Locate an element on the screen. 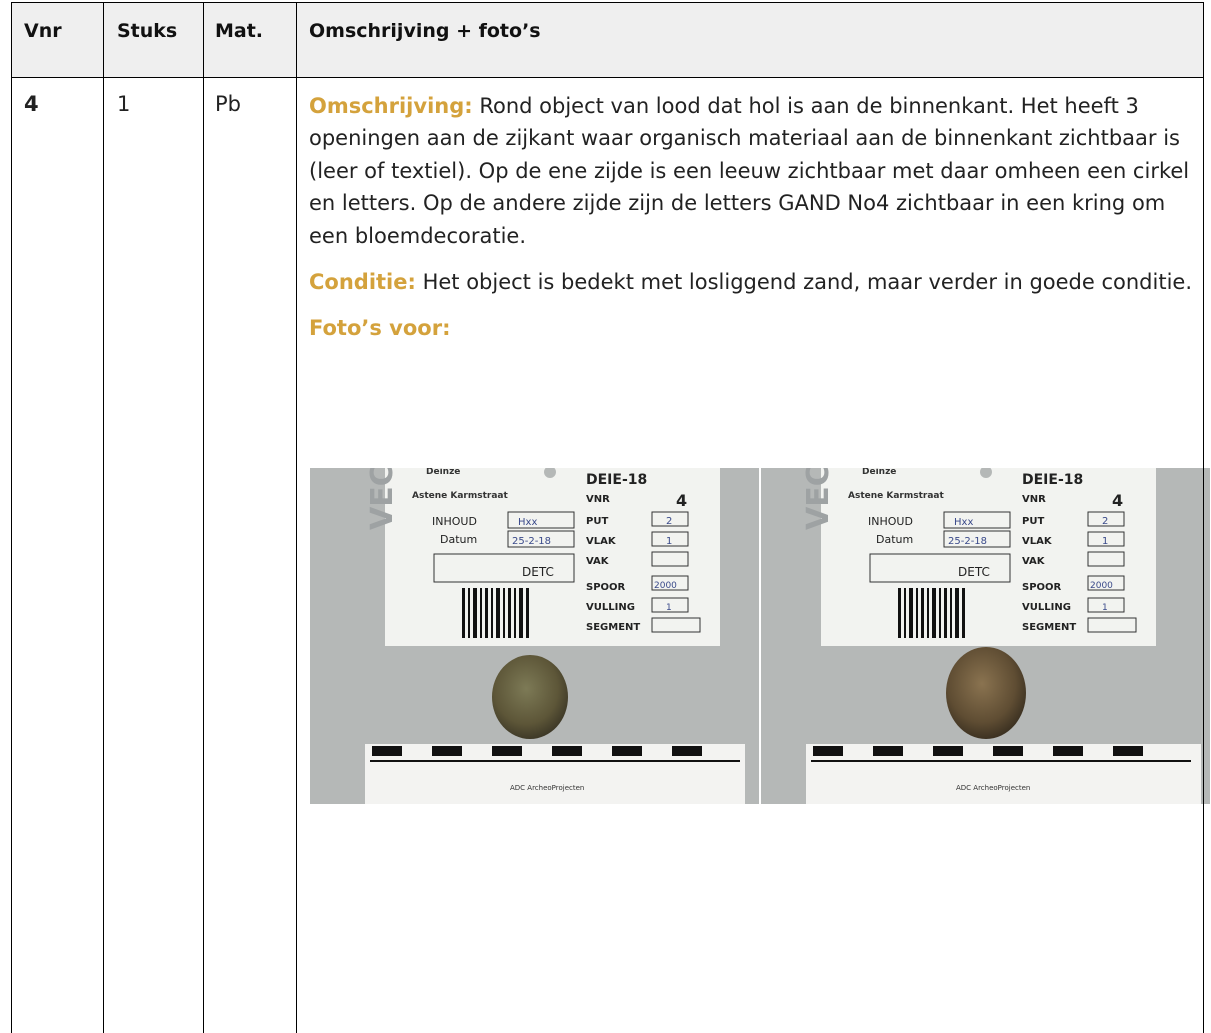 The height and width of the screenshot is (1033, 1211). table-header-divider is located at coordinates (607, 77).